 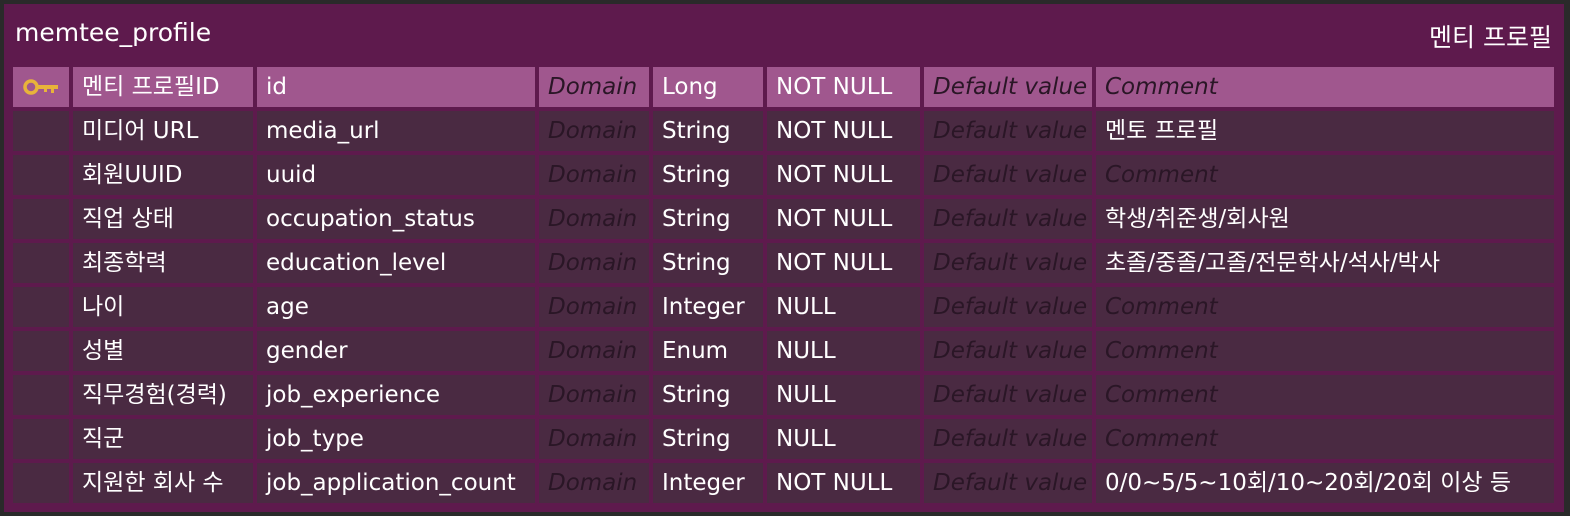 I want to click on comment-cell: 학생/취준생/회사원, so click(x=1325, y=219).